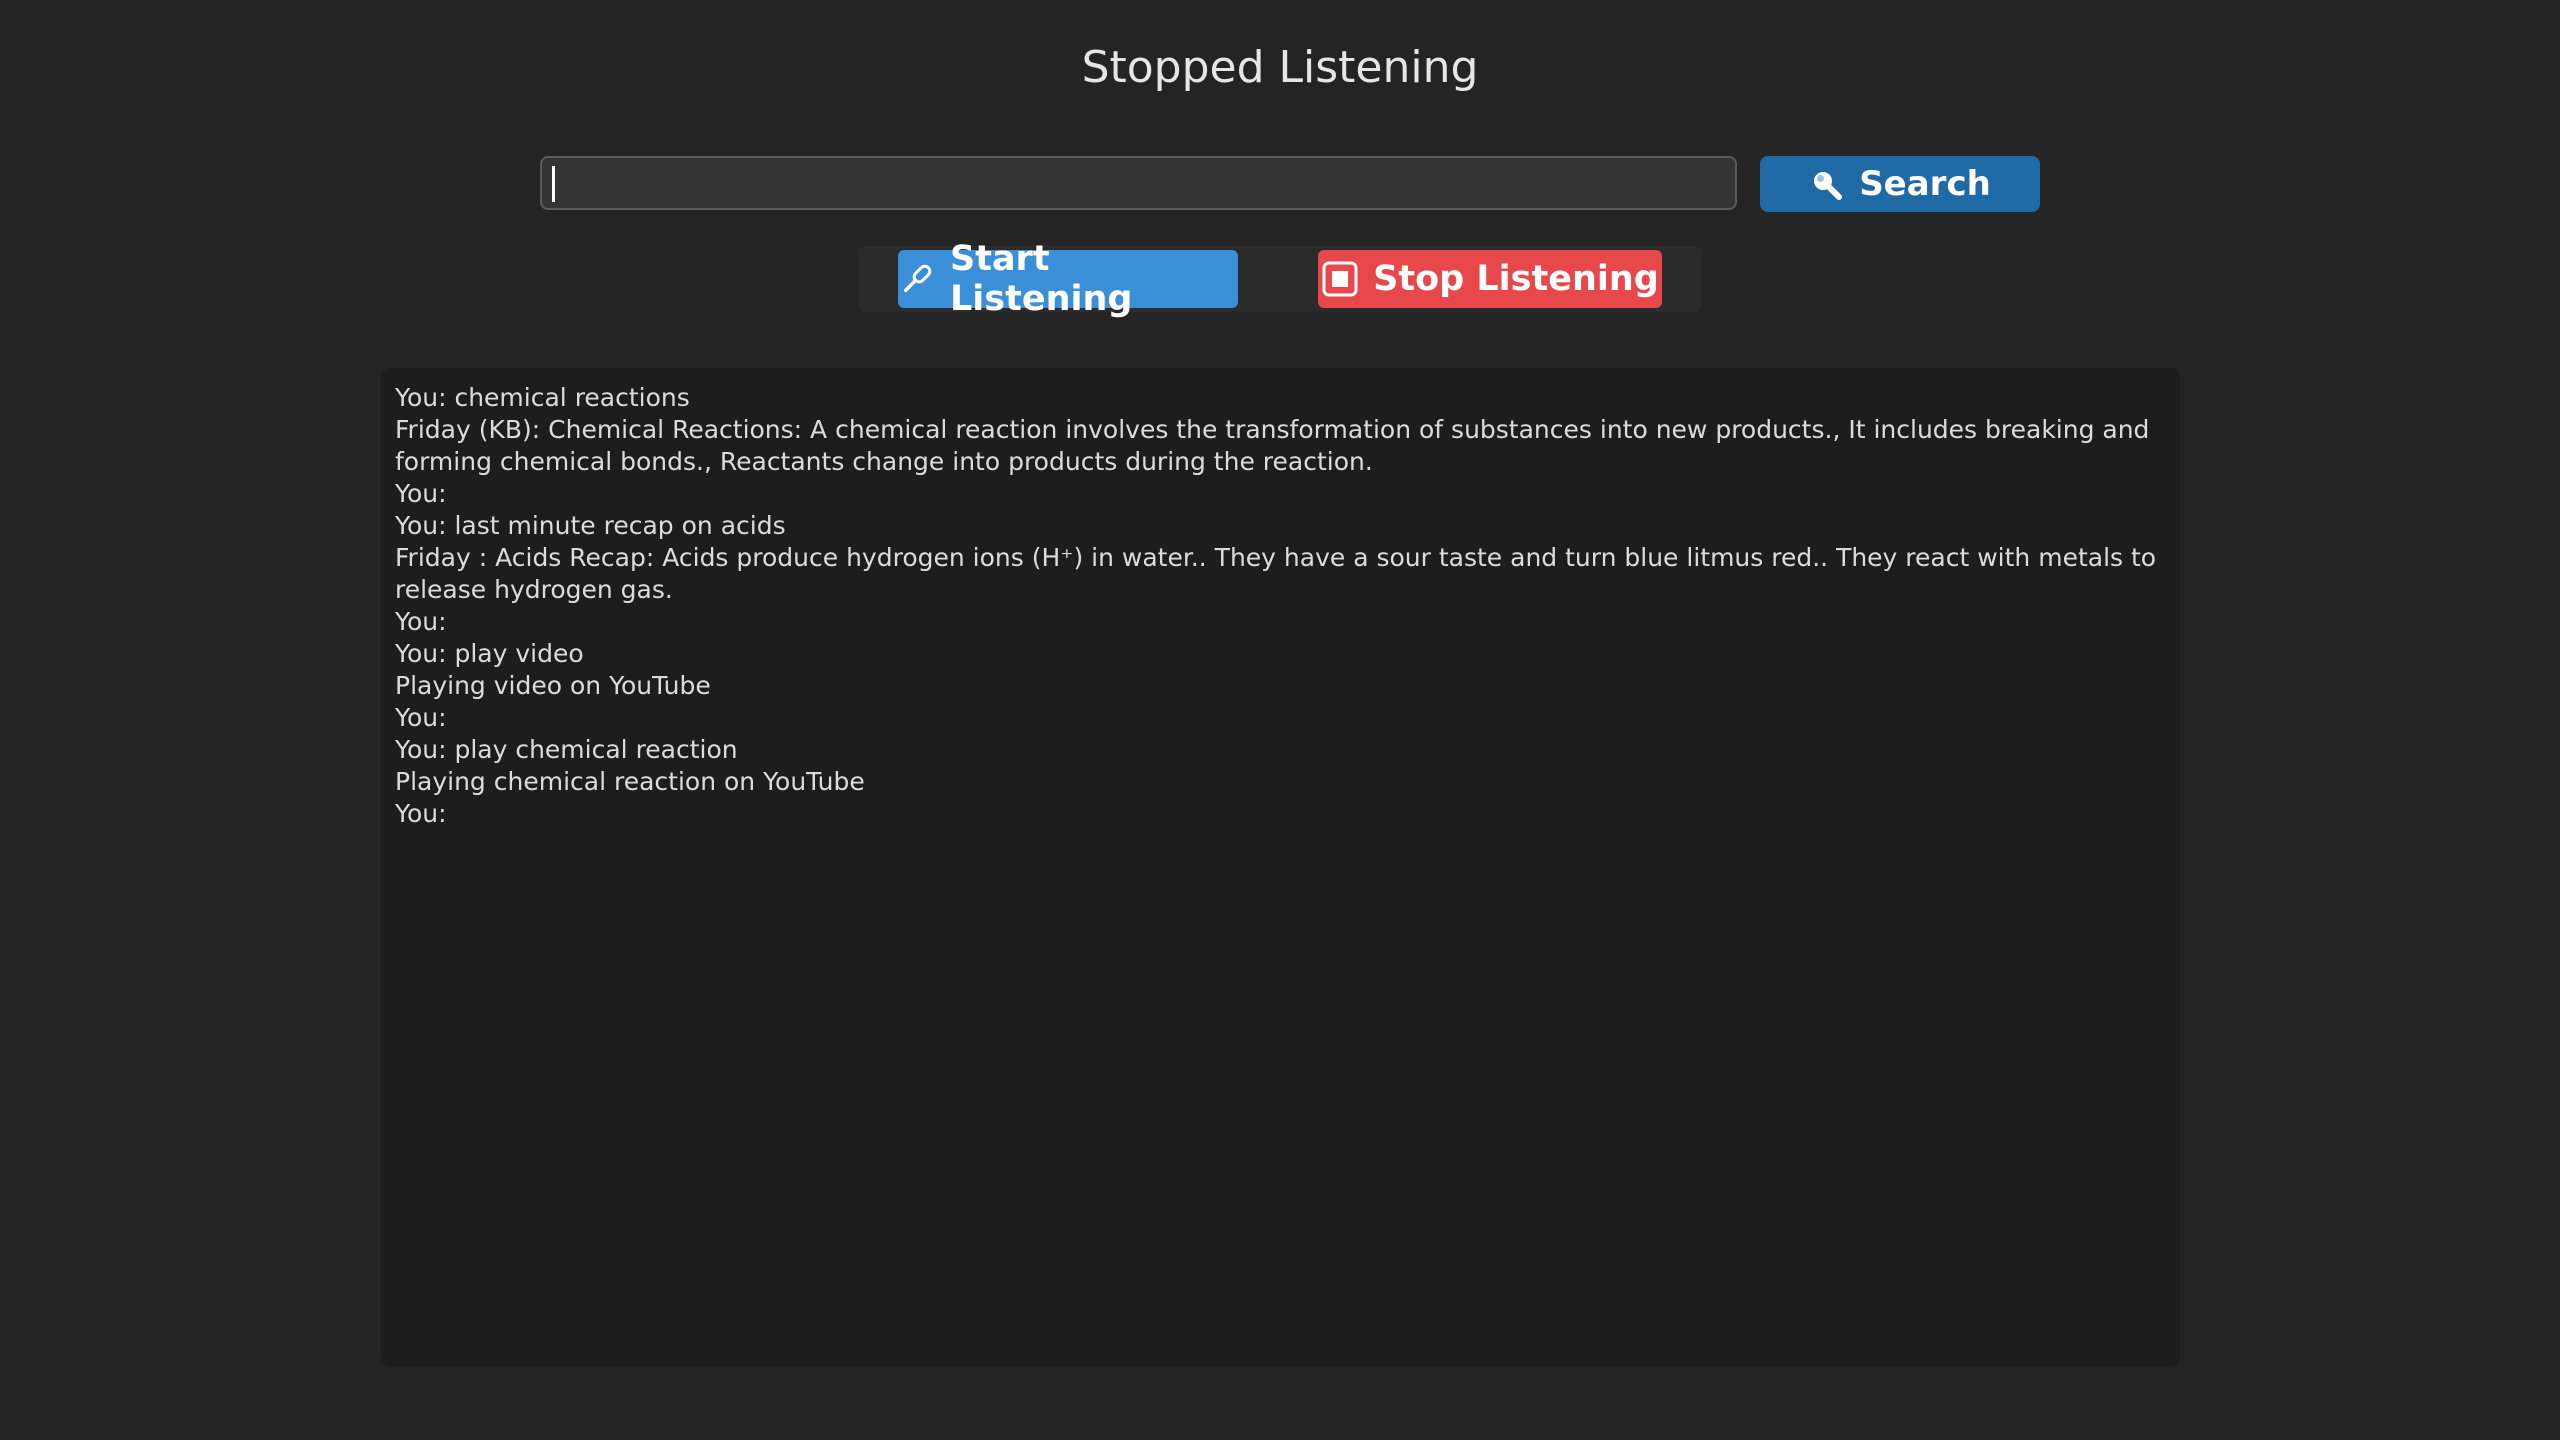 This screenshot has width=2560, height=1440. I want to click on search-input, so click(1138, 183).